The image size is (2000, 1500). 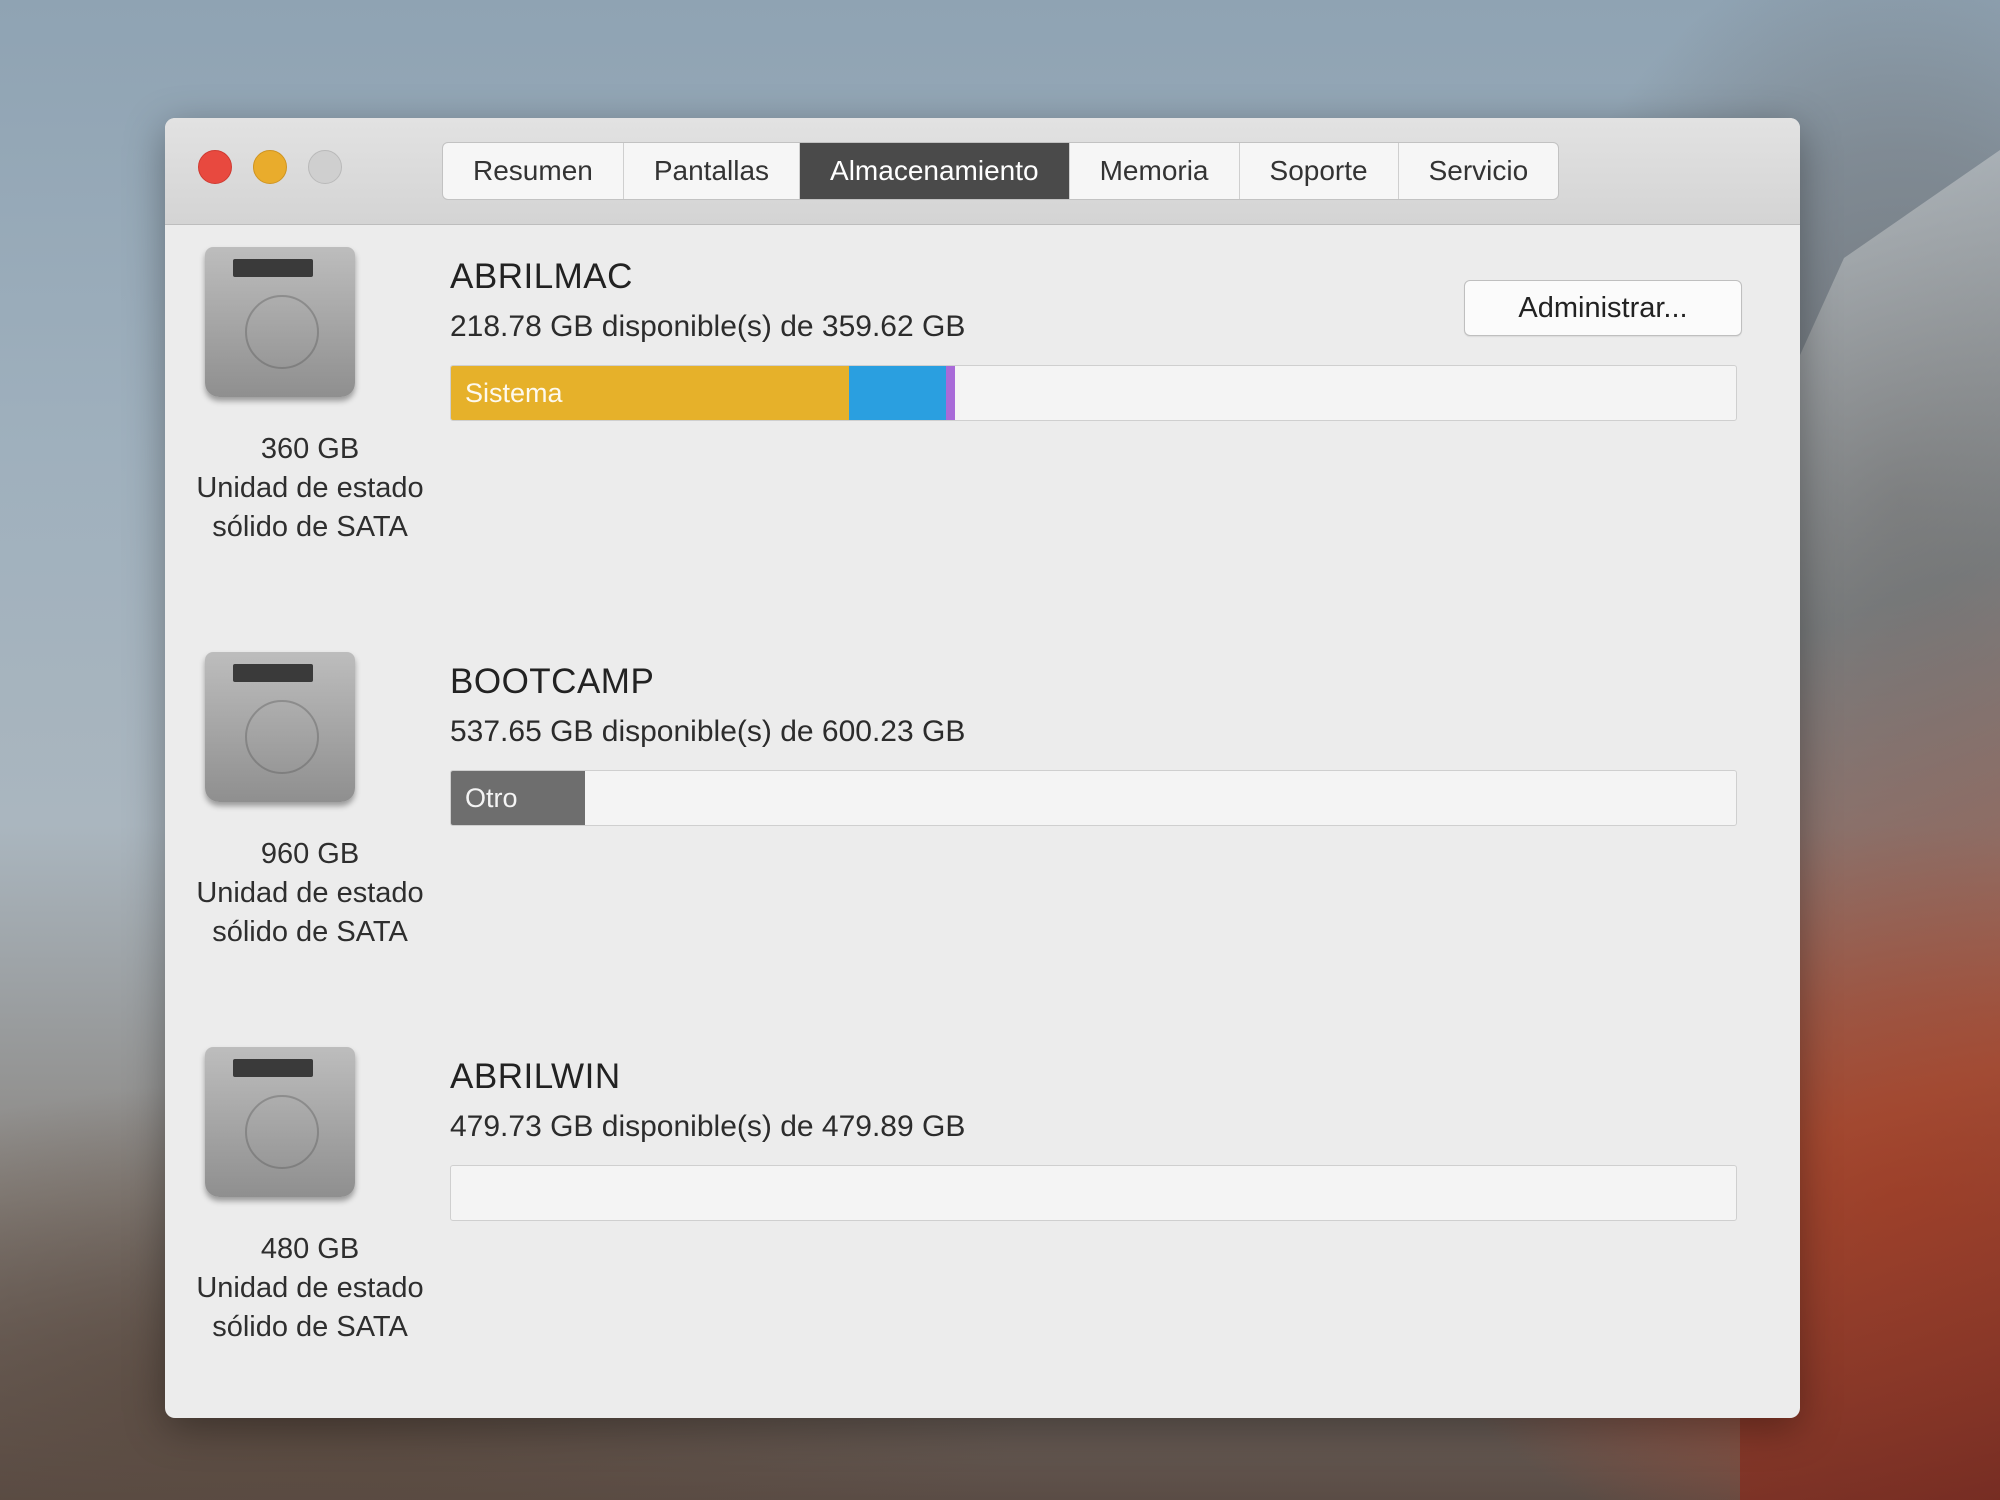 What do you see at coordinates (325, 167) in the screenshot?
I see `zoom-window-button` at bounding box center [325, 167].